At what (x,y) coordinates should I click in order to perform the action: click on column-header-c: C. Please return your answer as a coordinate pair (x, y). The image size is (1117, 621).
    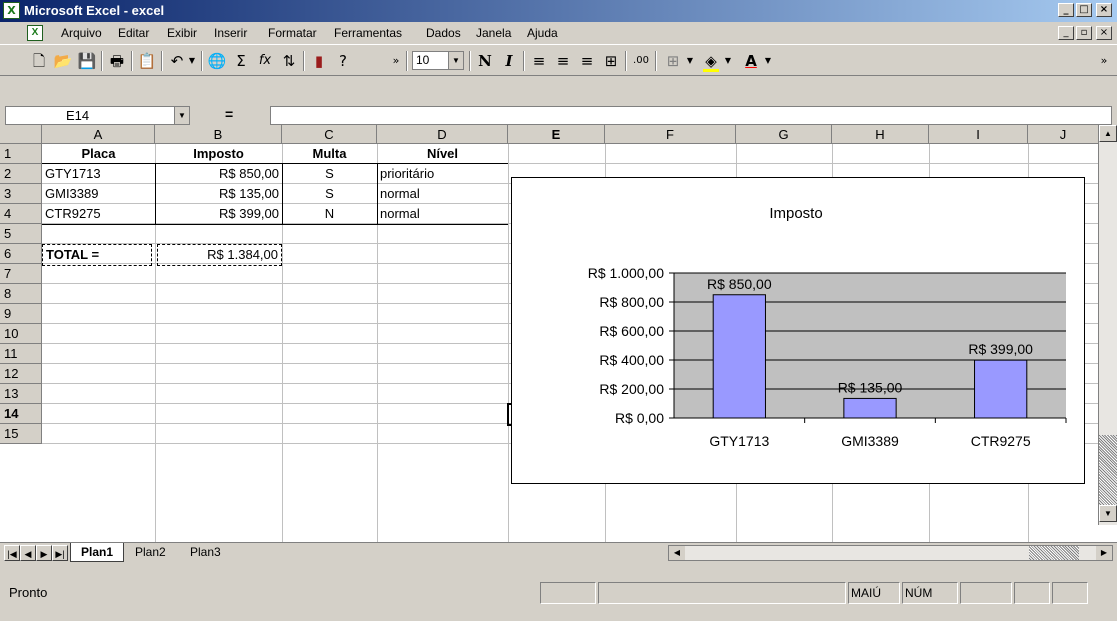
    Looking at the image, I should click on (329, 134).